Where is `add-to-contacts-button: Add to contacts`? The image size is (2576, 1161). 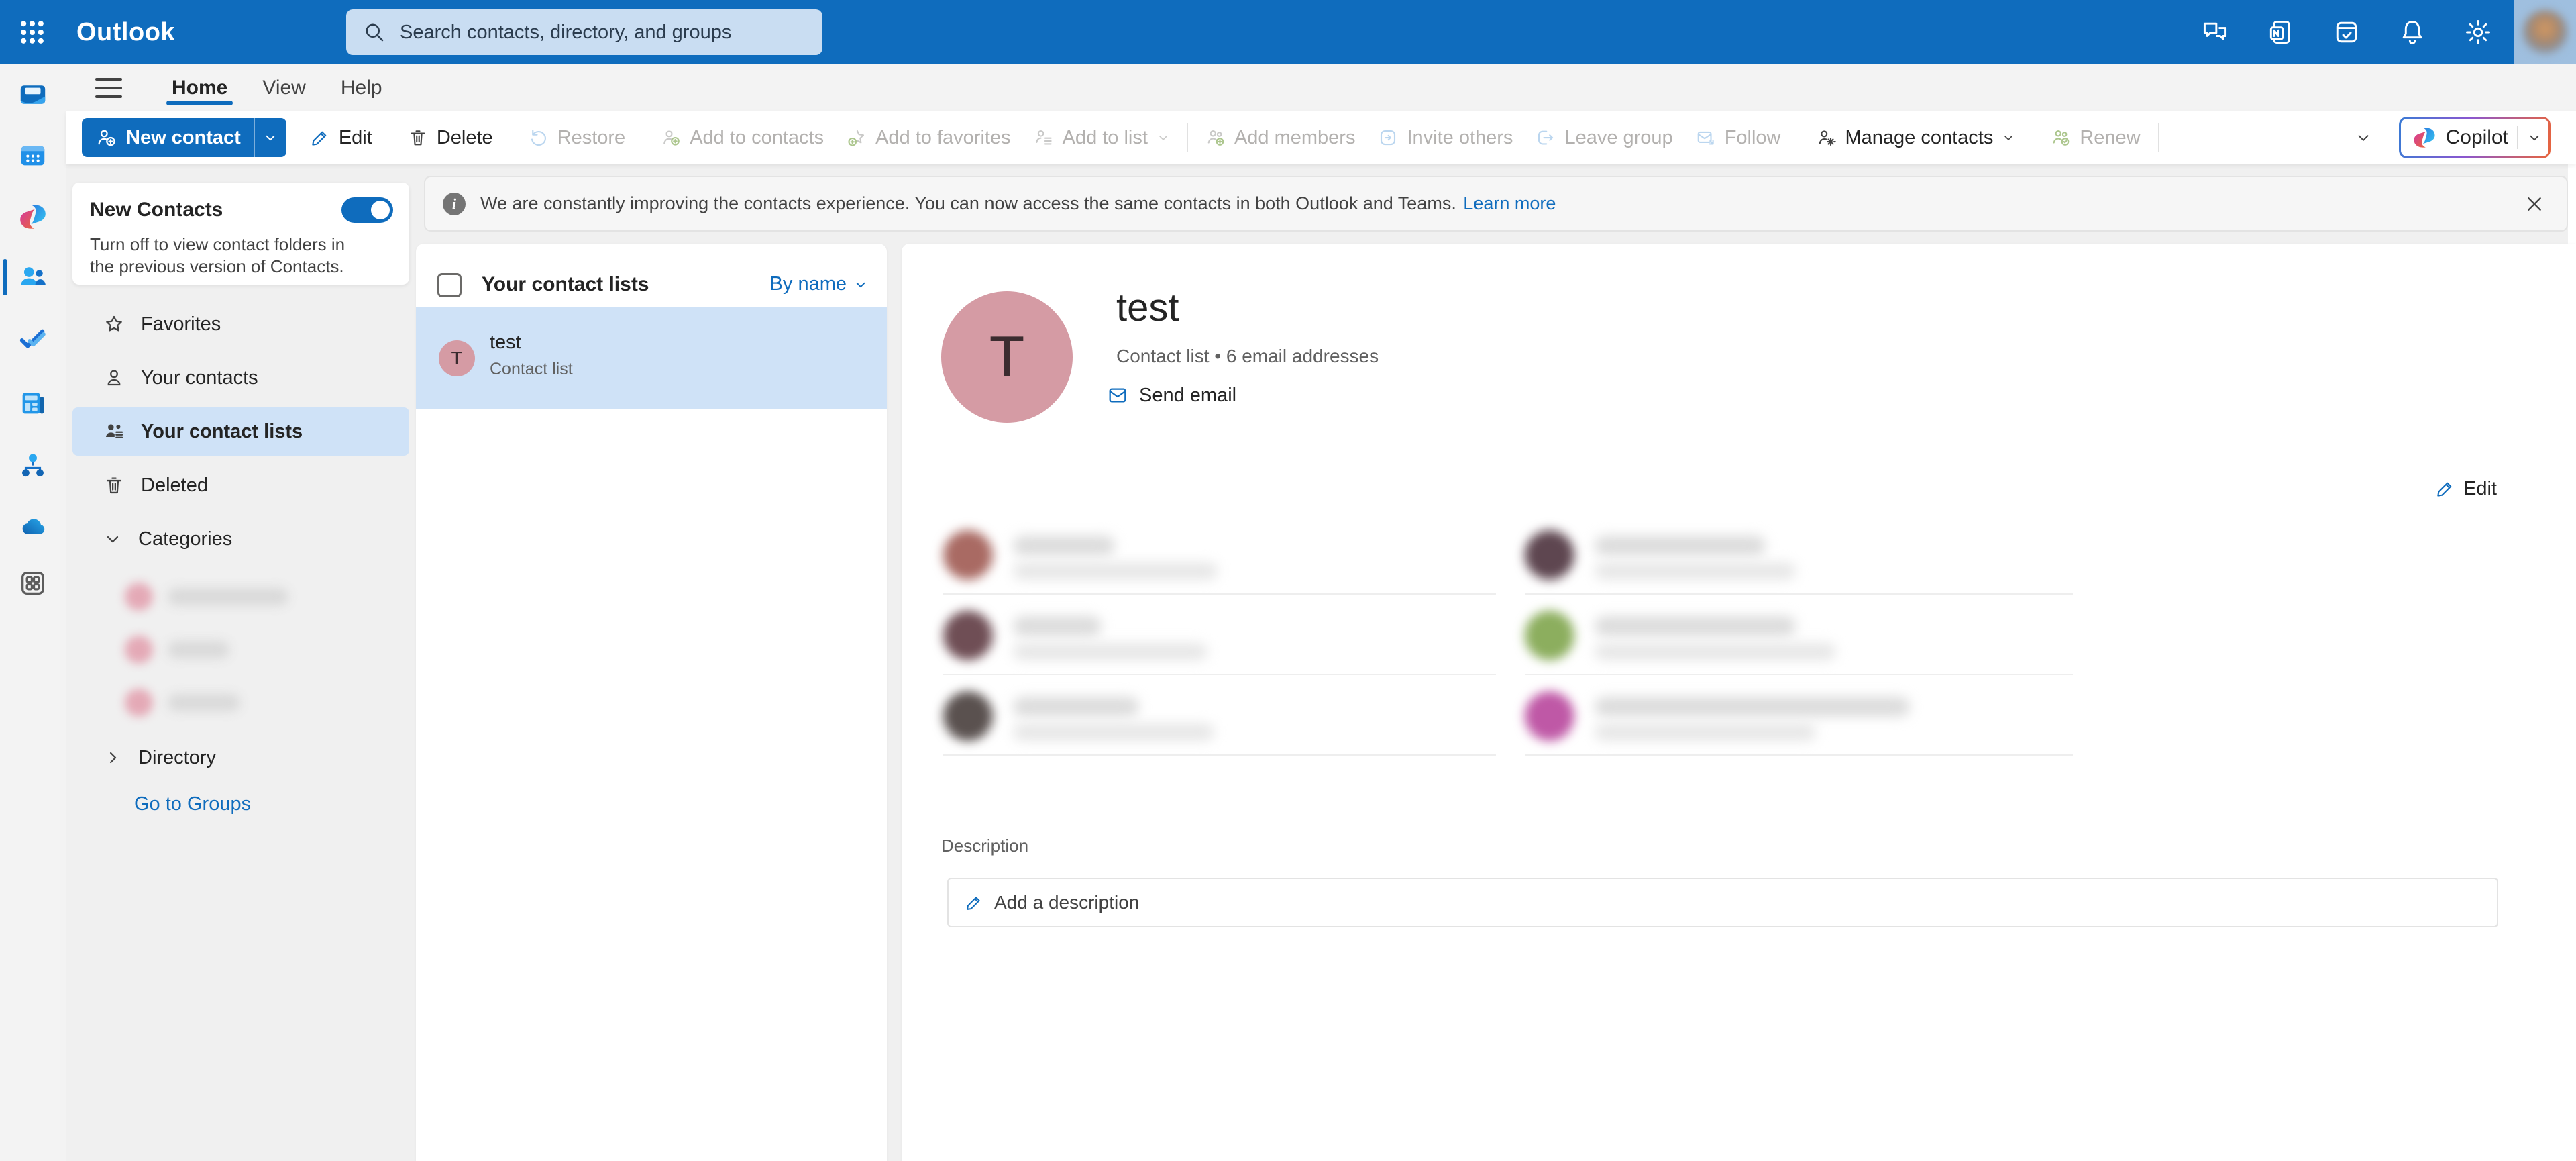 add-to-contacts-button: Add to contacts is located at coordinates (742, 138).